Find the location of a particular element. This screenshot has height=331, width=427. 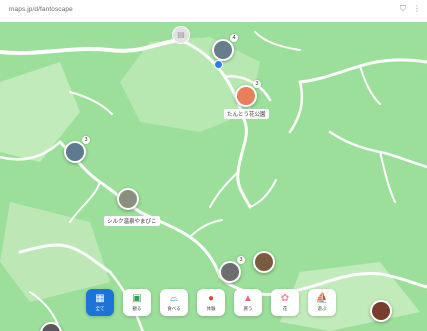

shield-icon: ⛉ is located at coordinates (403, 9).